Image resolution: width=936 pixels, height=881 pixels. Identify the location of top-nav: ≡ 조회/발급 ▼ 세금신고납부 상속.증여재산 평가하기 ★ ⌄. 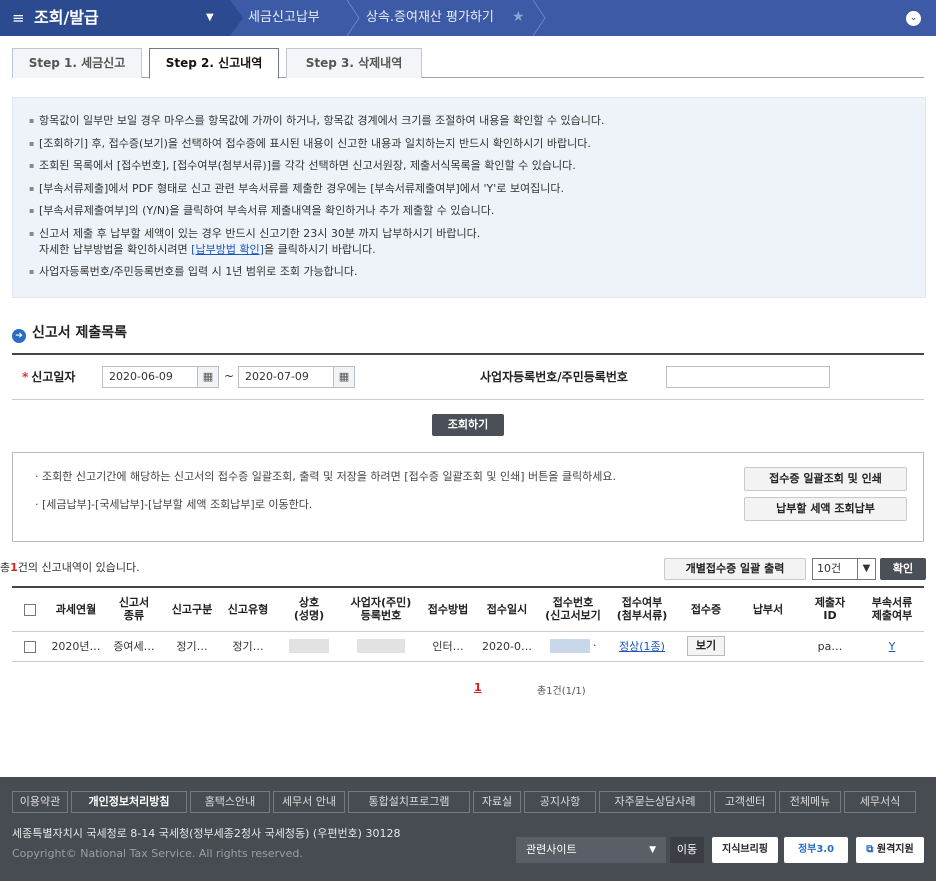
(468, 18).